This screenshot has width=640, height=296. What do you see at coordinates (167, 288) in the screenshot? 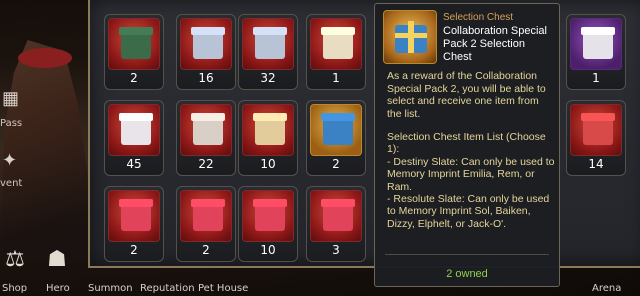
I see `nav-reputation: Reputation` at bounding box center [167, 288].